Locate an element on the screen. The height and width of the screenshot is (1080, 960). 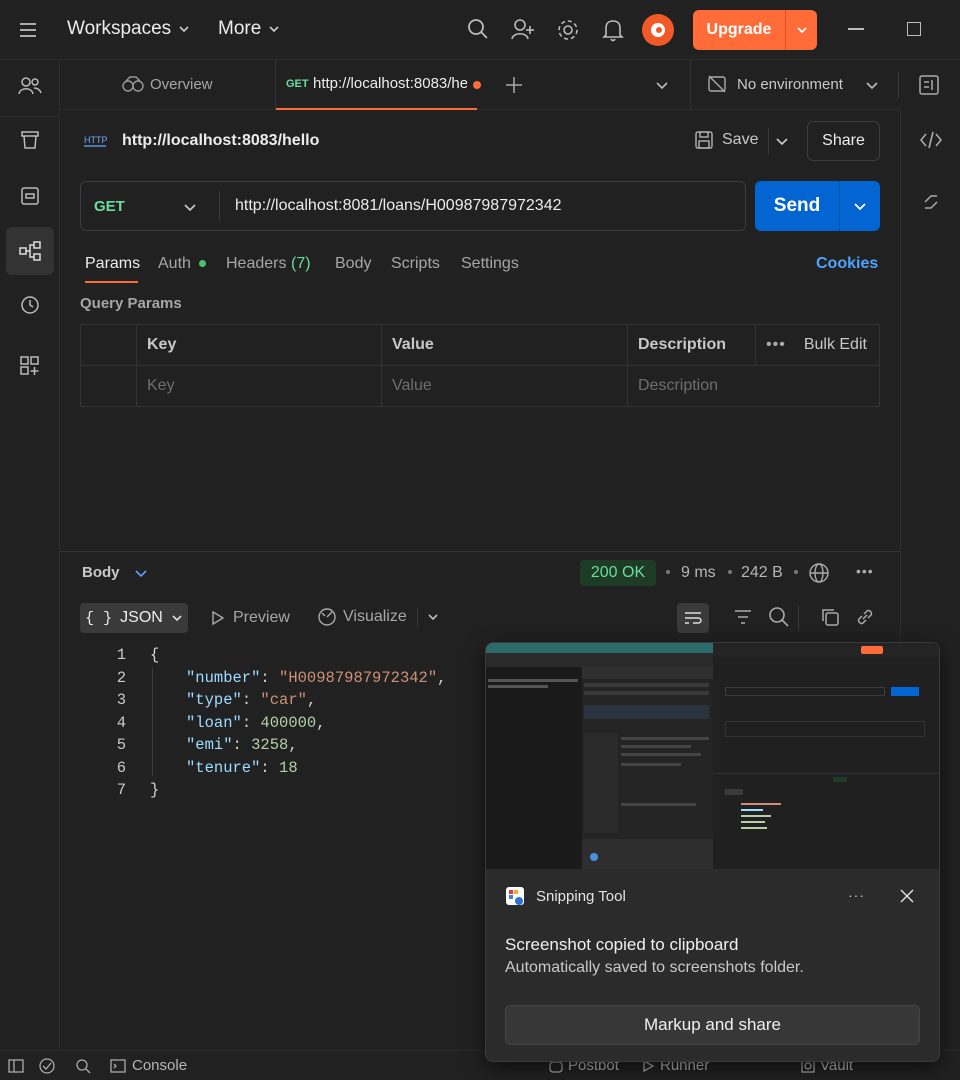
workspaces-menu: Workspaces is located at coordinates (129, 29).